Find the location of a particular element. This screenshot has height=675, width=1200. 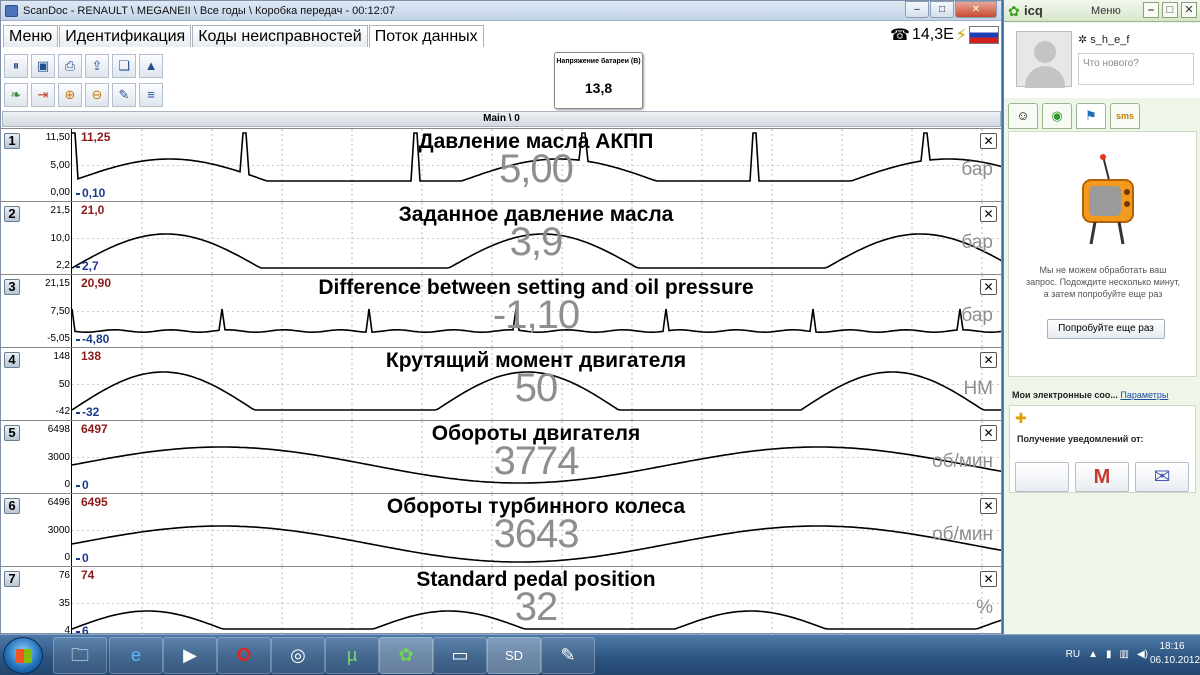

save-icon: ▣ is located at coordinates (43, 66).